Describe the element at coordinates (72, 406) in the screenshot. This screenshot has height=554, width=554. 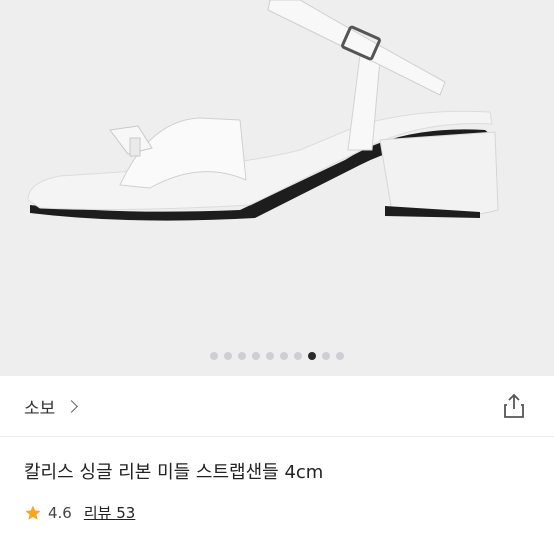
I see `chevron-right-icon` at that location.